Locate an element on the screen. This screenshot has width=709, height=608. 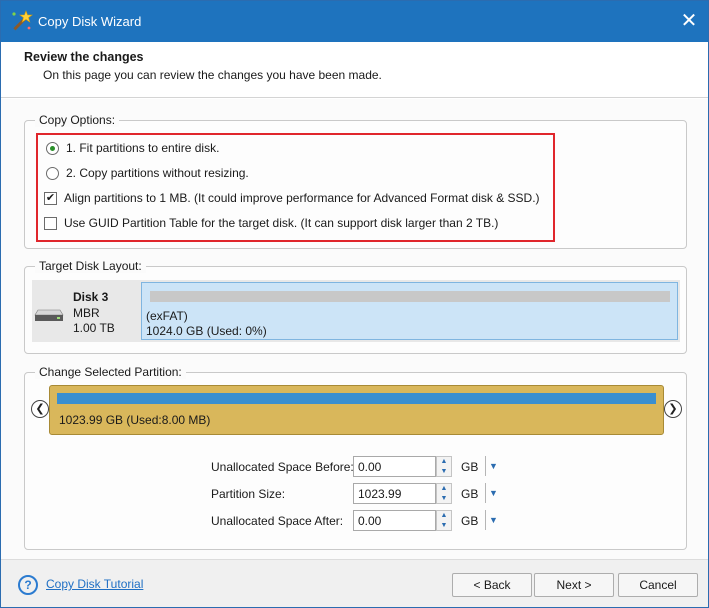
unallocated-after-label: Unallocated Space After: is located at coordinates (277, 521).